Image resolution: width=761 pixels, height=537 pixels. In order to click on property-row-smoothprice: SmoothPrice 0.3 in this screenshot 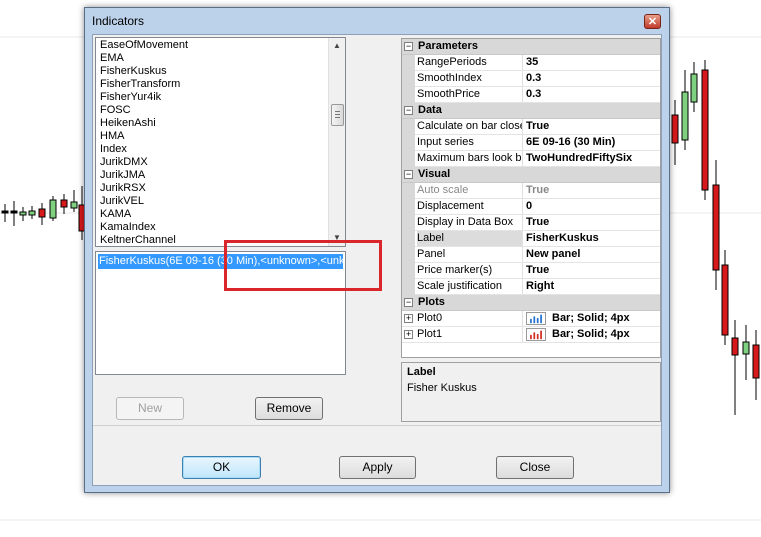, I will do `click(531, 95)`.